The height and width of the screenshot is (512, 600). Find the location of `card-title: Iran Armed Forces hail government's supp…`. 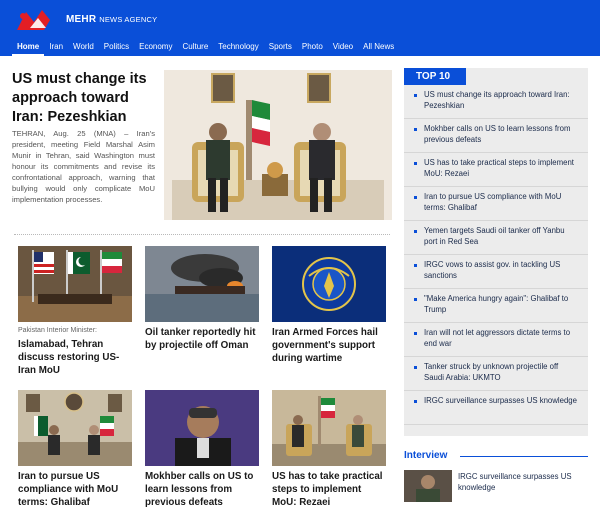

card-title: Iran Armed Forces hail government's supp… is located at coordinates (330, 345).